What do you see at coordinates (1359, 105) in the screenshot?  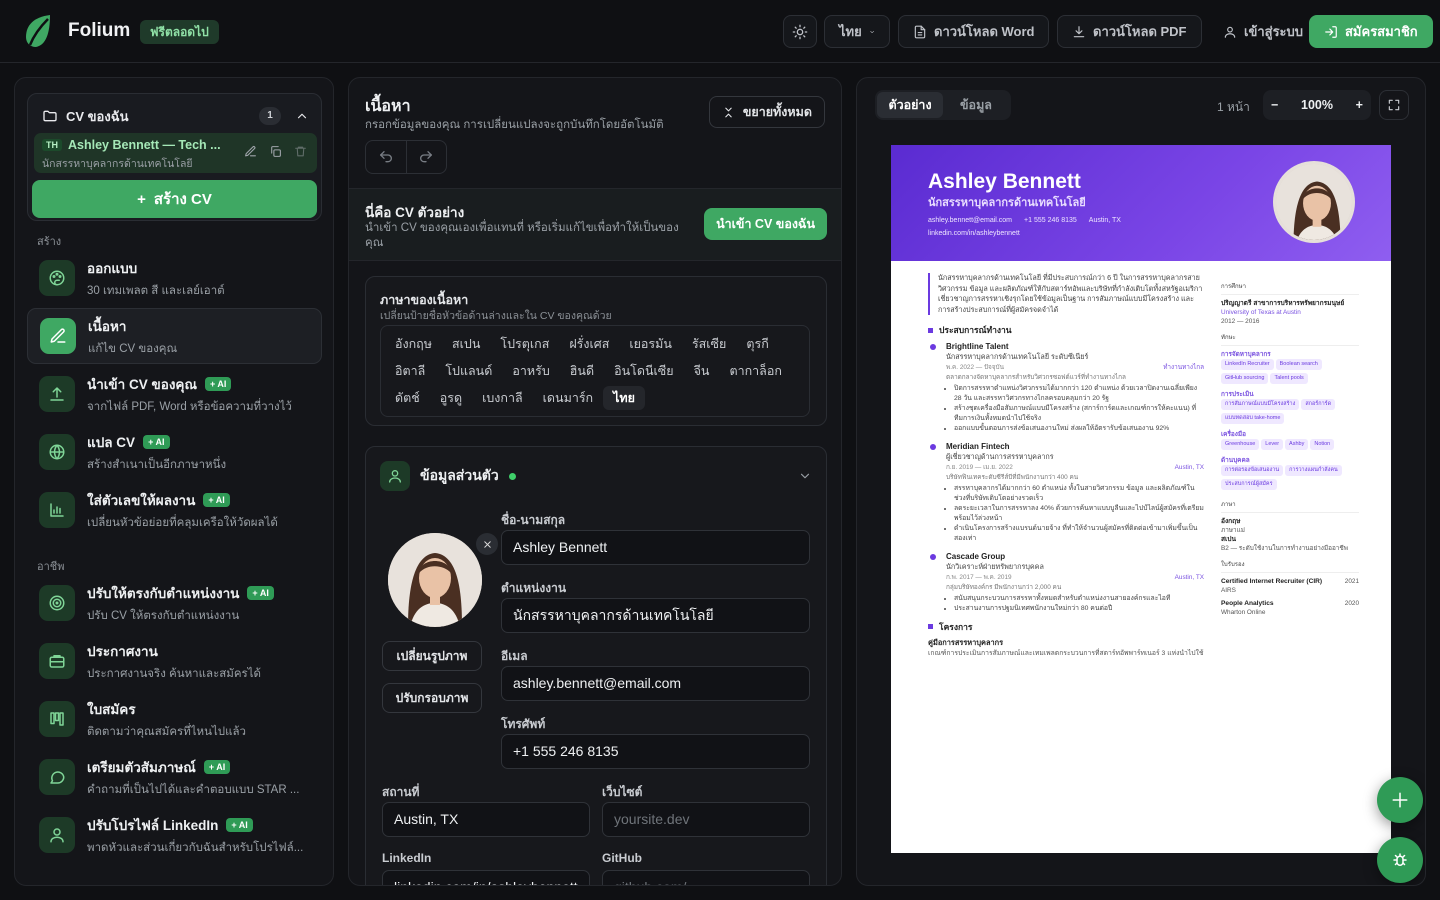 I see `zoom-in-button: +` at bounding box center [1359, 105].